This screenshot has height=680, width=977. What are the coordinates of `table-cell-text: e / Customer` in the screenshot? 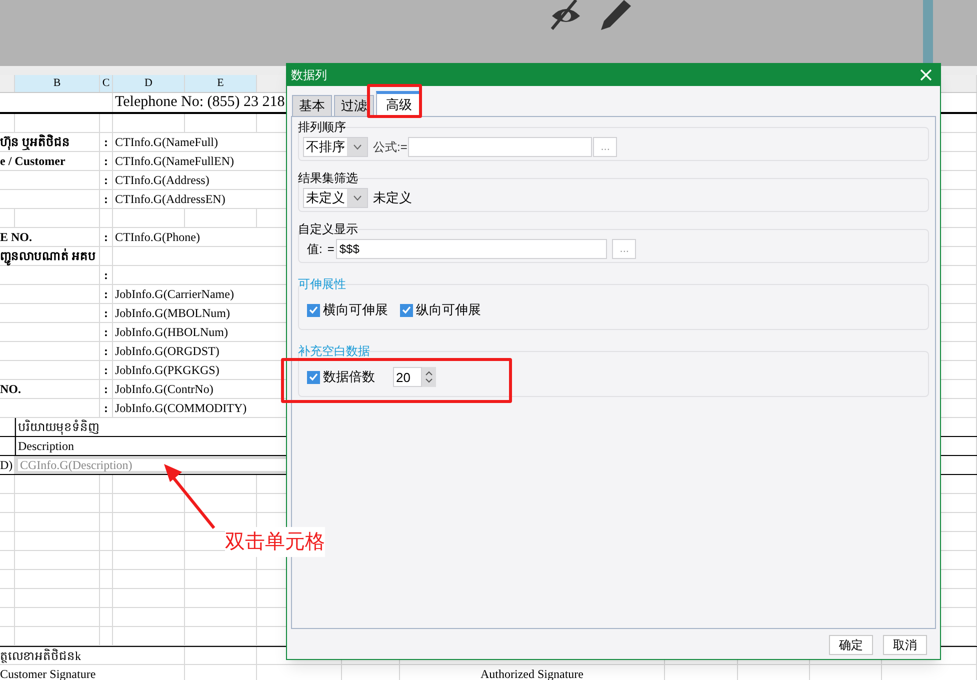 It's located at (33, 161).